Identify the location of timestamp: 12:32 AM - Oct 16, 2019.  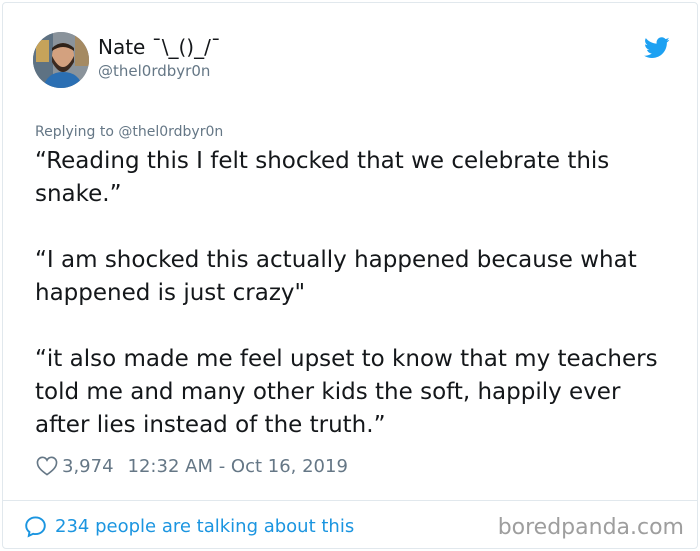
(238, 466).